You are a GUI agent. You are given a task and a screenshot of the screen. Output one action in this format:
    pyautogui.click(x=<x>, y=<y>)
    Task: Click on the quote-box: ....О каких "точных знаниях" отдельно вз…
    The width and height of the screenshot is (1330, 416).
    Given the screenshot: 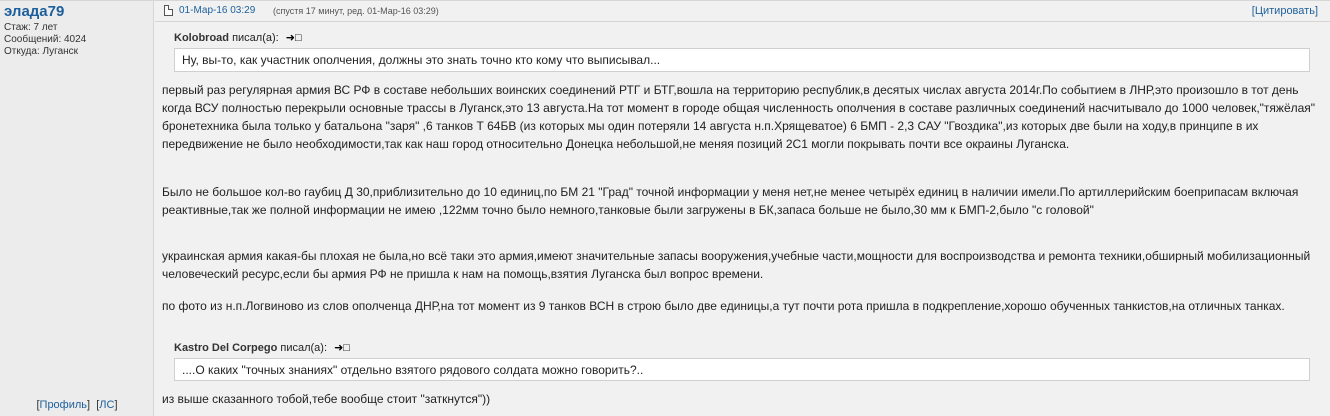 What is the action you would take?
    pyautogui.click(x=742, y=369)
    